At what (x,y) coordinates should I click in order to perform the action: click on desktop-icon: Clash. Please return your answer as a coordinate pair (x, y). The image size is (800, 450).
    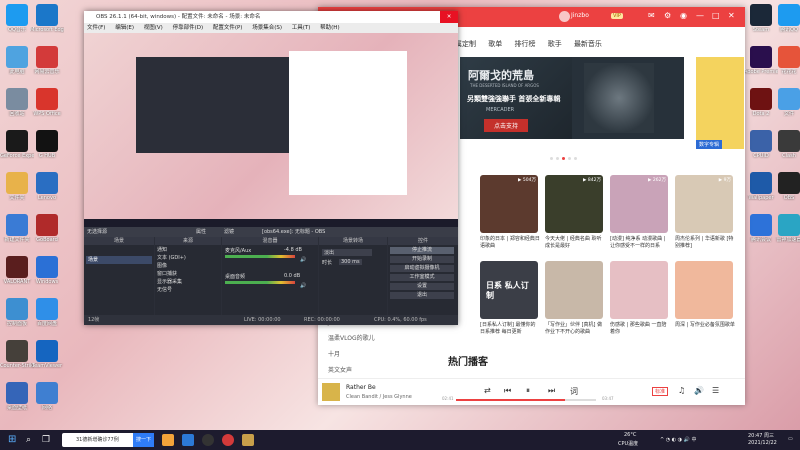
    Looking at the image, I should click on (786, 144).